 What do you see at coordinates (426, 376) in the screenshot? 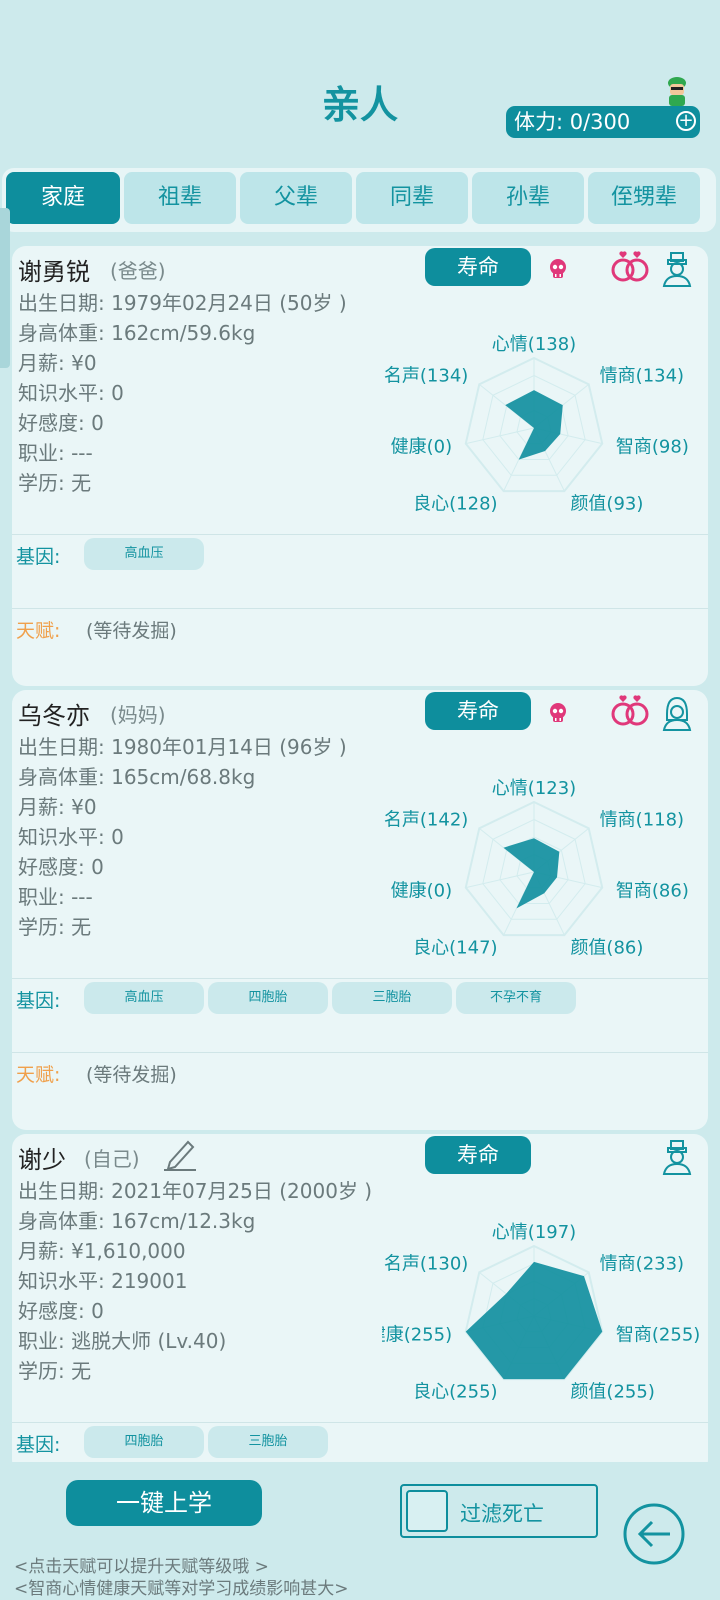
I see `radar-axis-label: 名声(134)` at bounding box center [426, 376].